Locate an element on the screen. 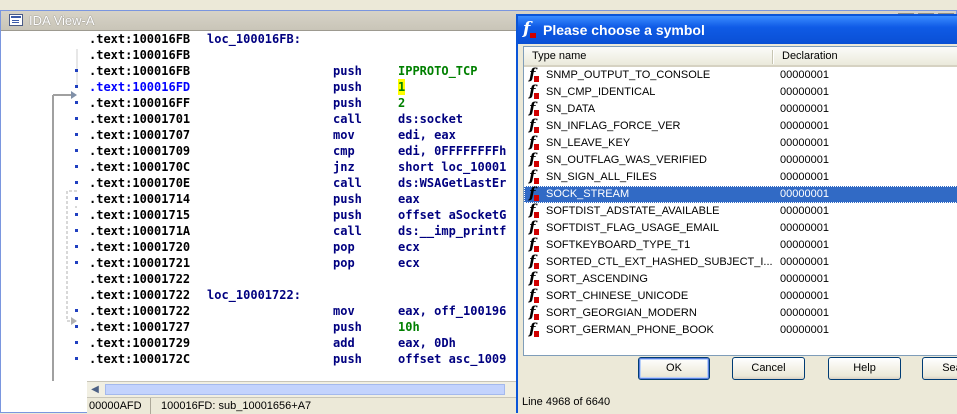 This screenshot has width=957, height=414. status-location: 100016FD: sub_10001656+A7 is located at coordinates (236, 406).